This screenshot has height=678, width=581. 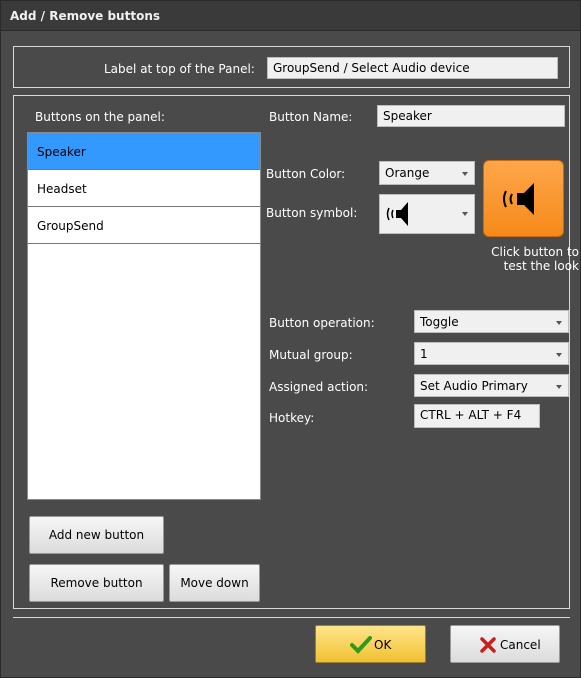 I want to click on panel-label-input: GroupSend / Select Audio device, so click(x=412, y=68).